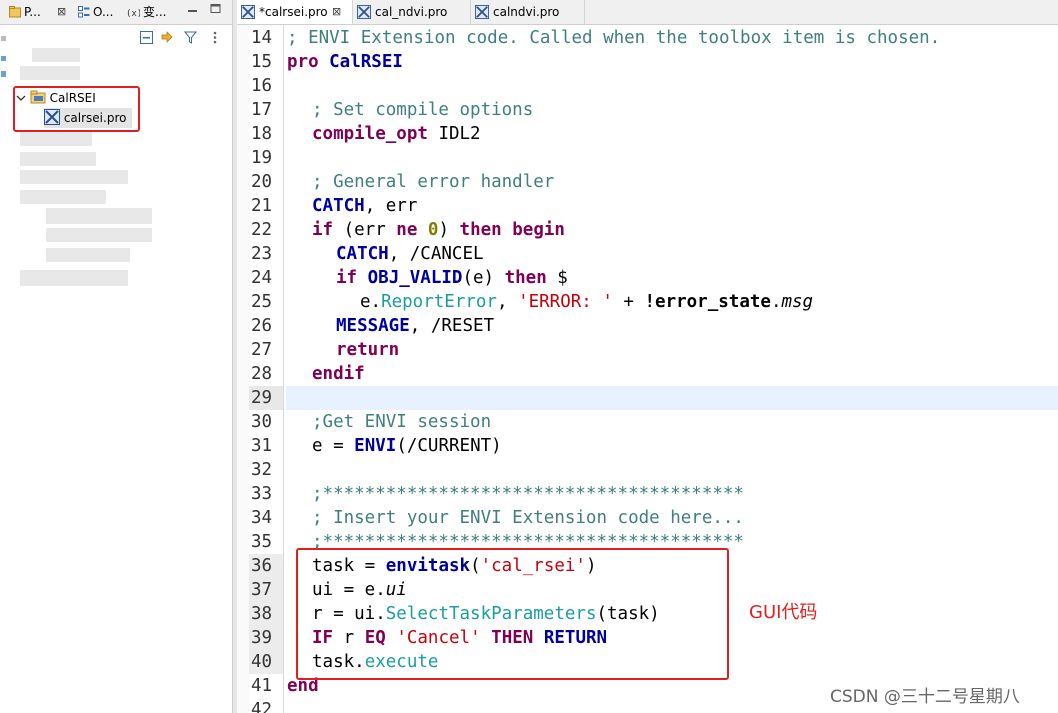  What do you see at coordinates (262, 566) in the screenshot?
I see `line-number: 36` at bounding box center [262, 566].